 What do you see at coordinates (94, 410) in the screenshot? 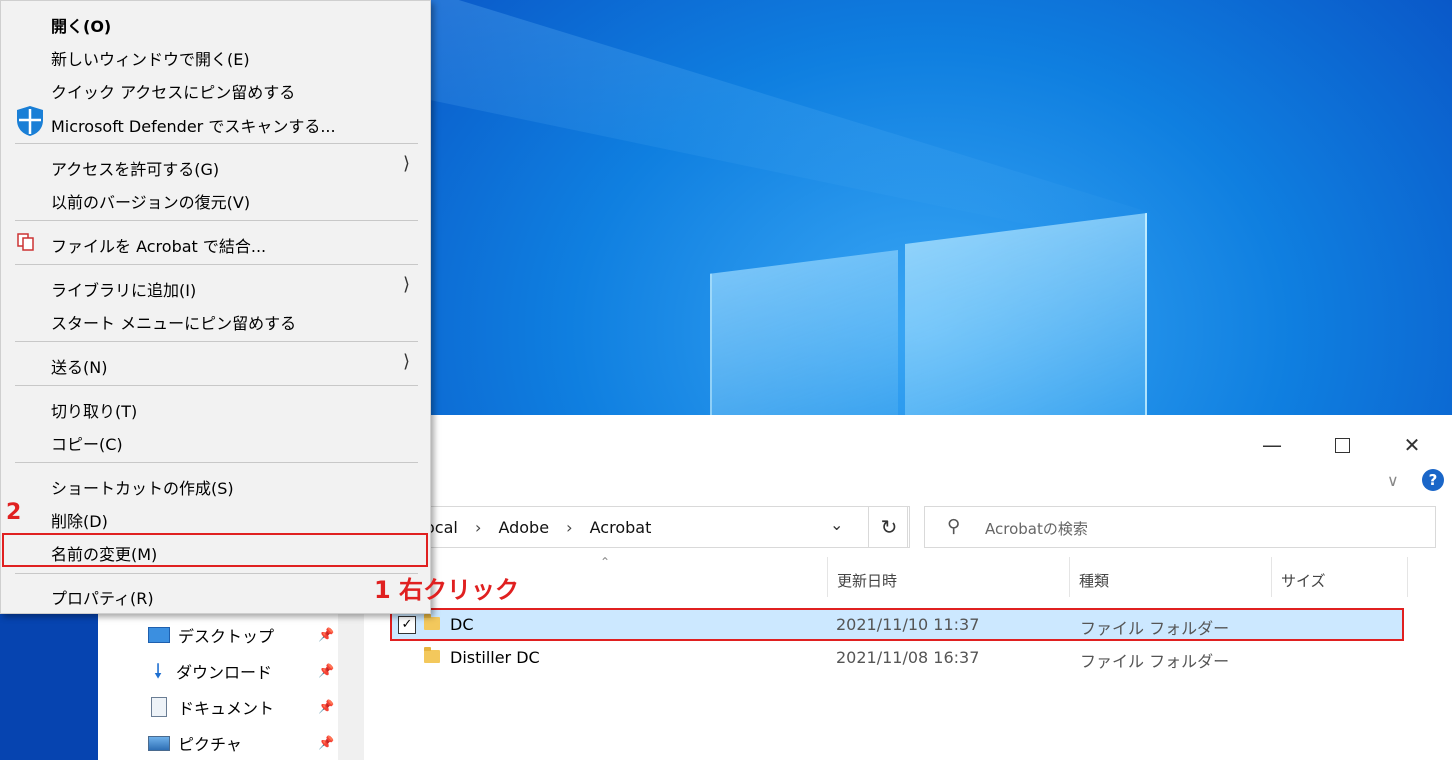
I see `menu-item-cut: 切り取り(T)` at bounding box center [94, 410].